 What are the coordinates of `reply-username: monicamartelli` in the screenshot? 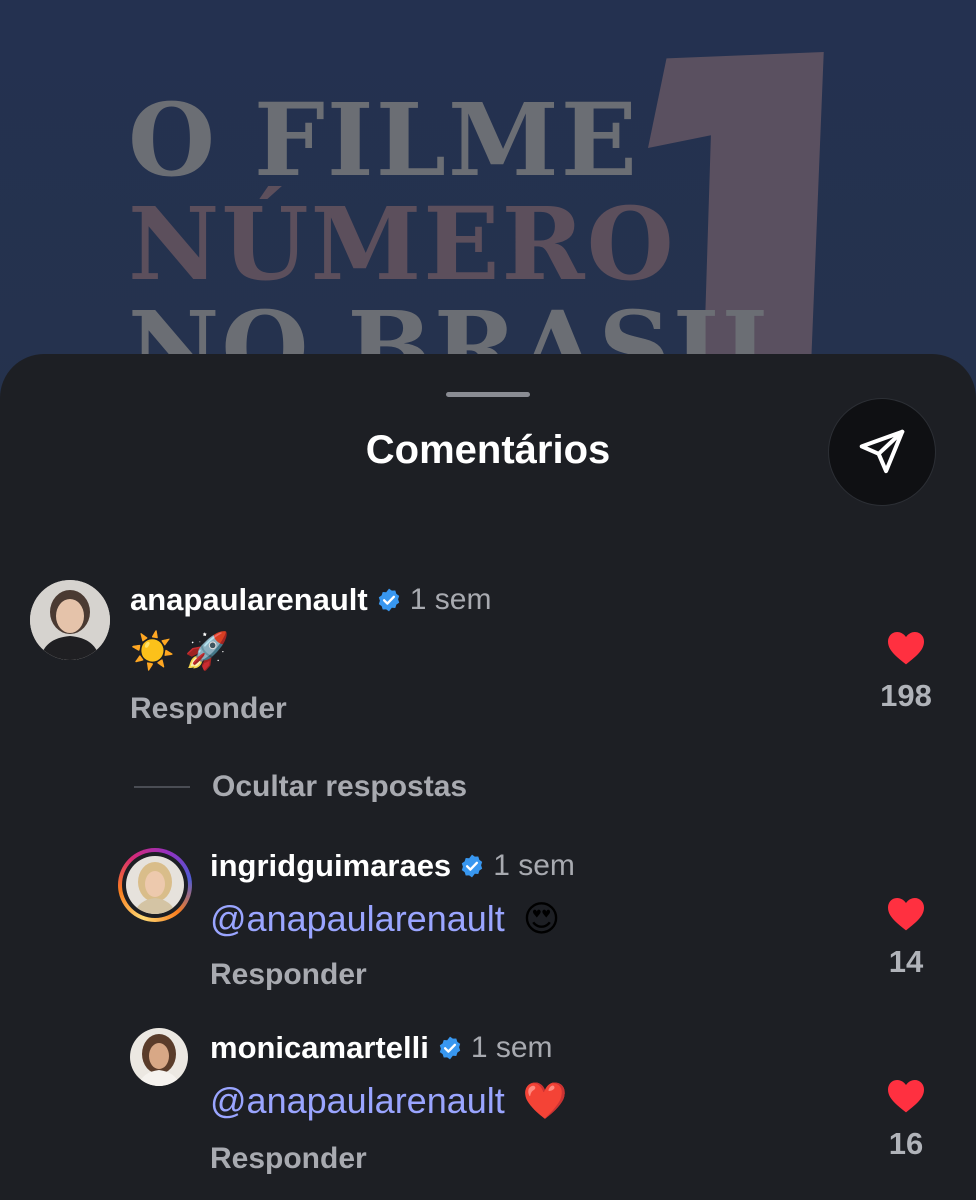 It's located at (319, 1048).